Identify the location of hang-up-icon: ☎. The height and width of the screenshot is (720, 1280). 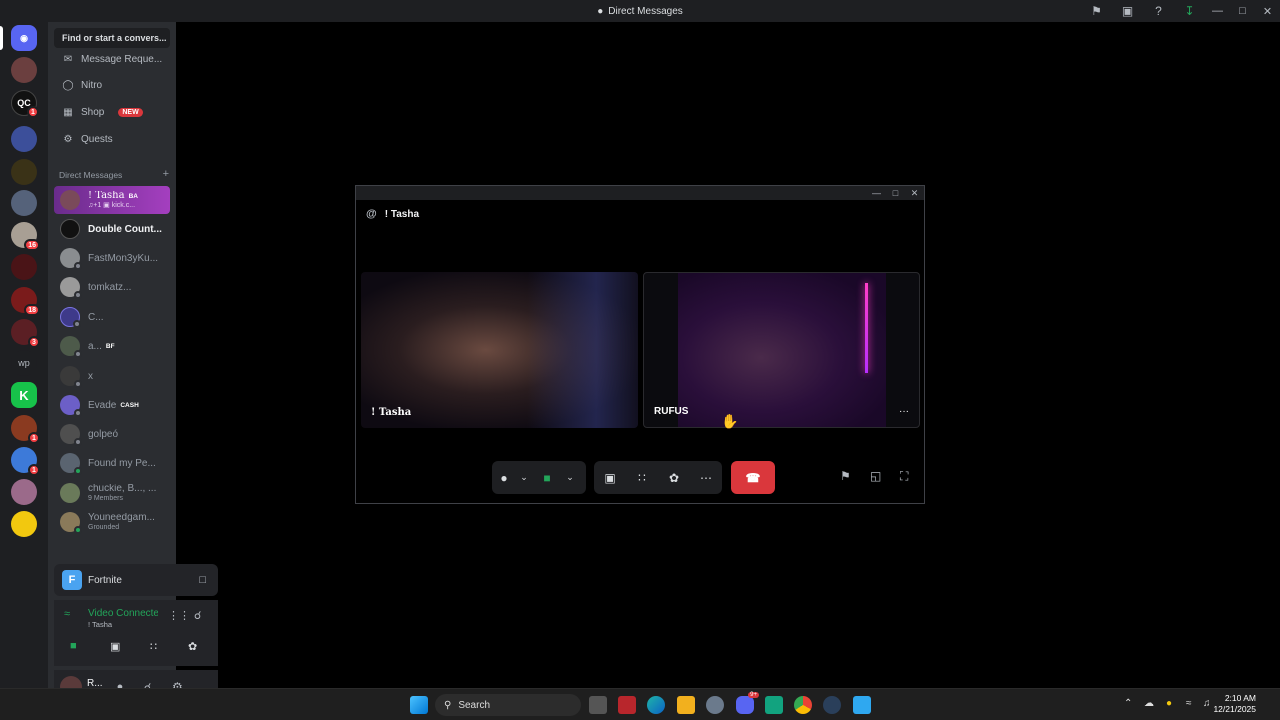
(753, 477).